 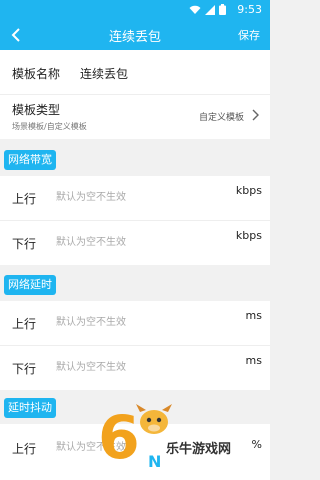 What do you see at coordinates (104, 73) in the screenshot?
I see `template-name-value: 连续丢包` at bounding box center [104, 73].